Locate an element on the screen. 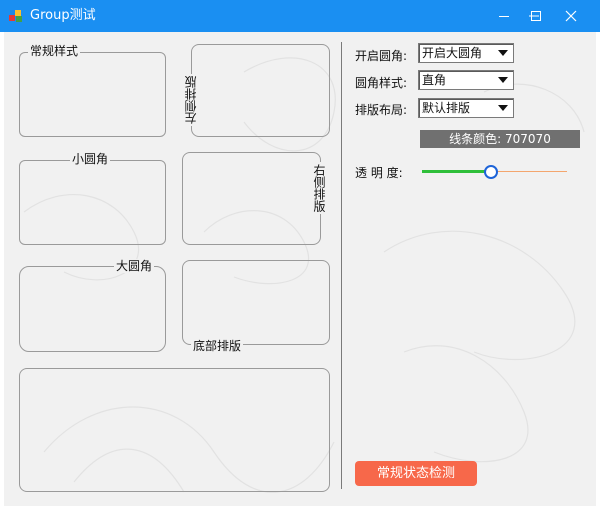  style-combobox-value: 直角 is located at coordinates (434, 80).